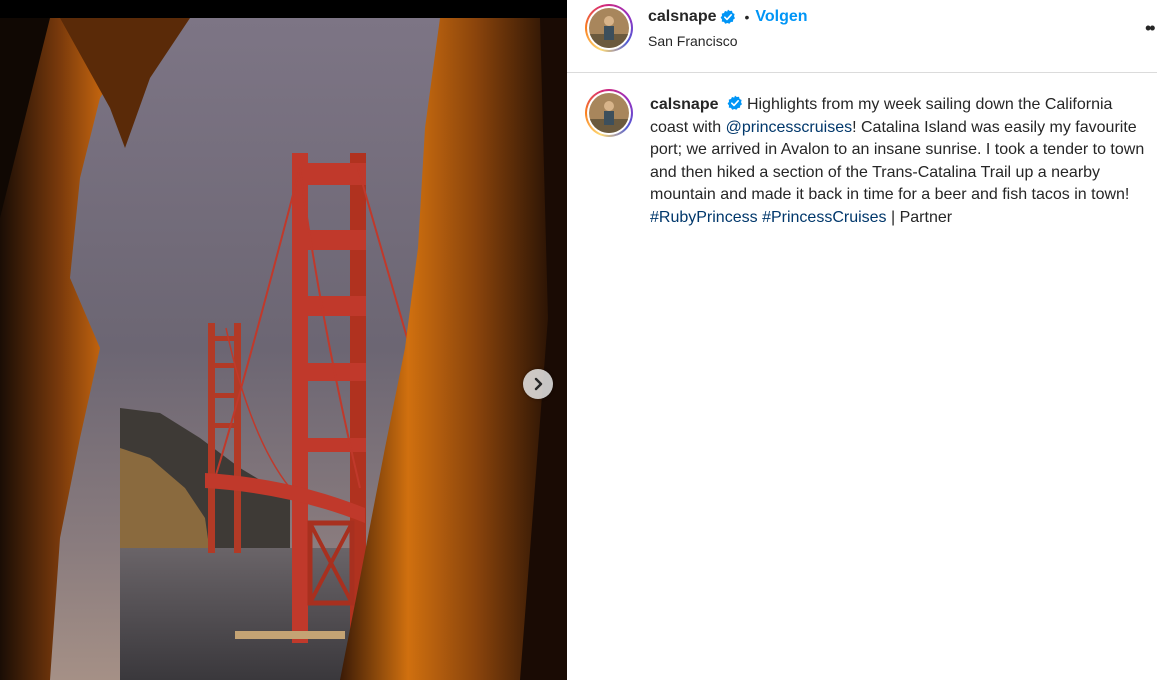 Image resolution: width=1157 pixels, height=680 pixels. I want to click on mention-link: @princesscruises, so click(789, 127).